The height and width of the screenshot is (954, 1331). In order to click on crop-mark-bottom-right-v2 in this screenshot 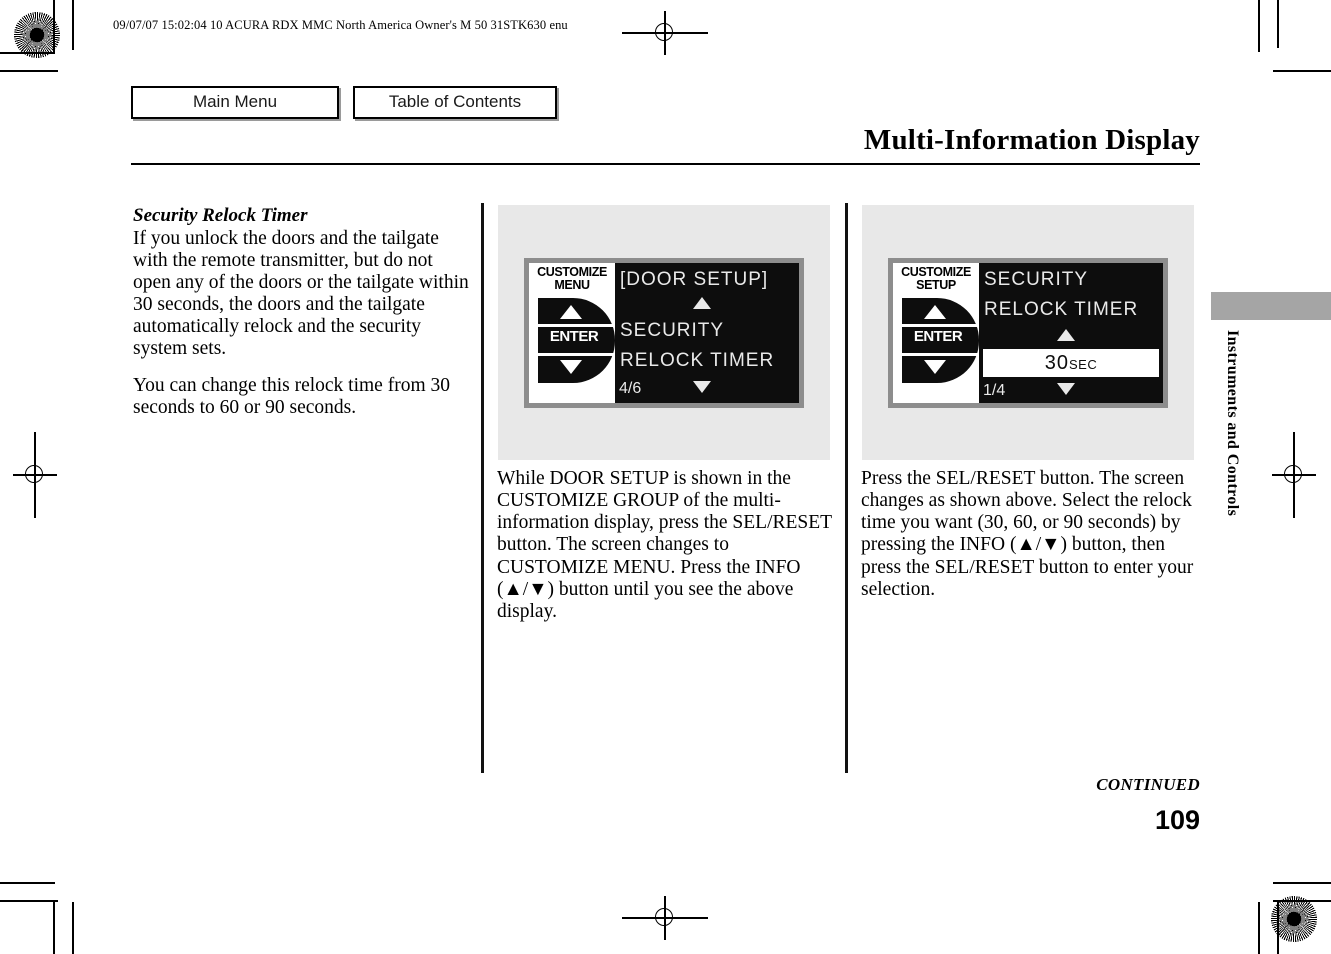, I will do `click(1259, 928)`.